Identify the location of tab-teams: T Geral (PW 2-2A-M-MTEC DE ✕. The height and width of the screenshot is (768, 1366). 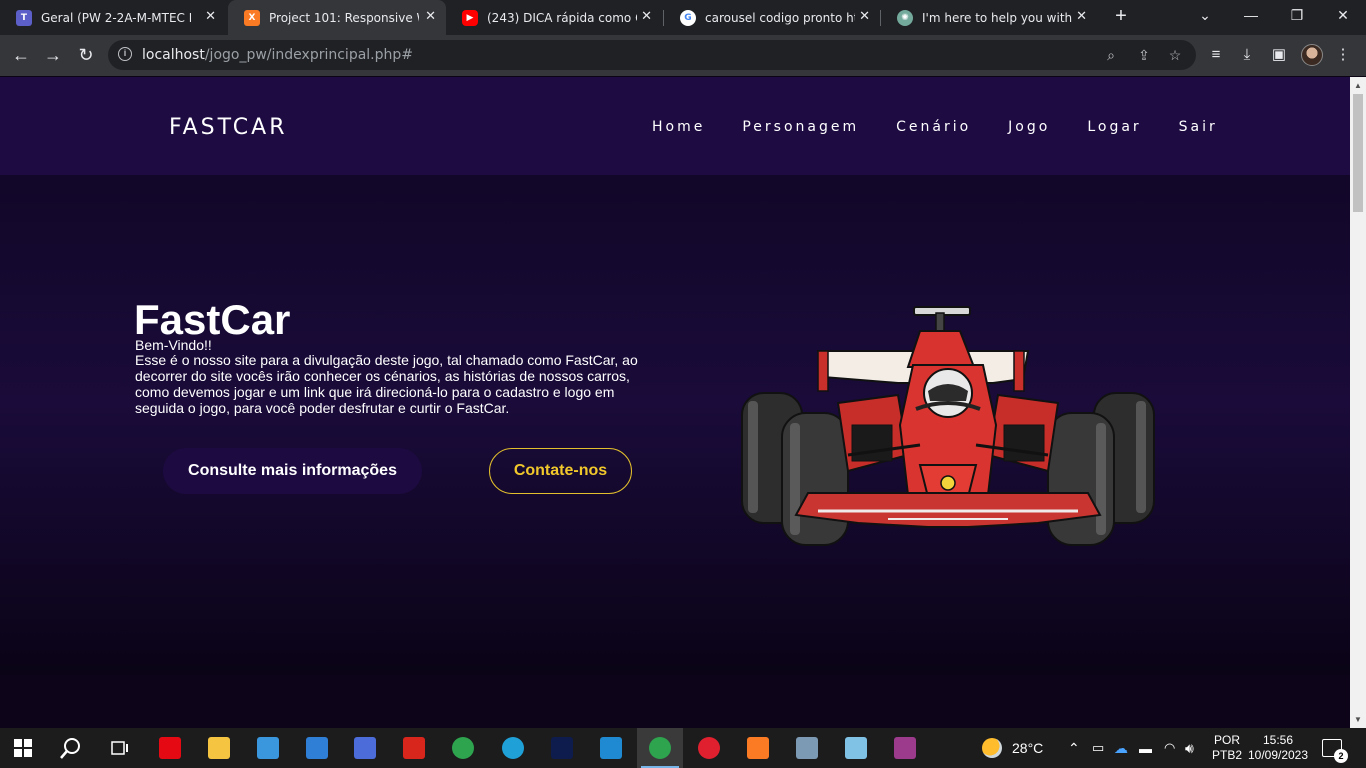
(113, 17).